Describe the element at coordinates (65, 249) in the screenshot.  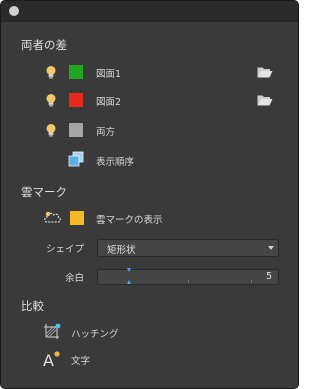
I see `shape-label: シェイプ` at that location.